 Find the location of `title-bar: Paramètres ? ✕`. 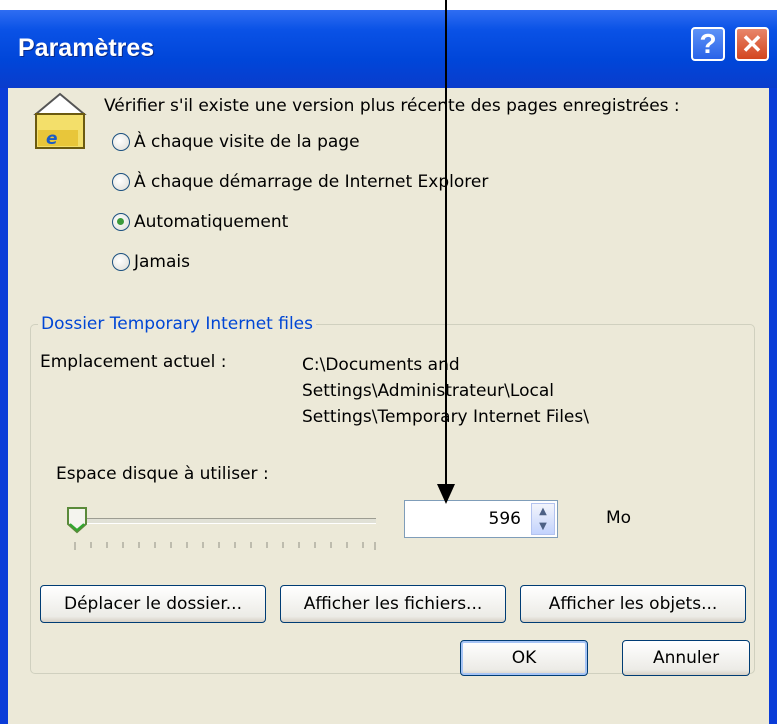

title-bar: Paramètres ? ✕ is located at coordinates (388, 44).